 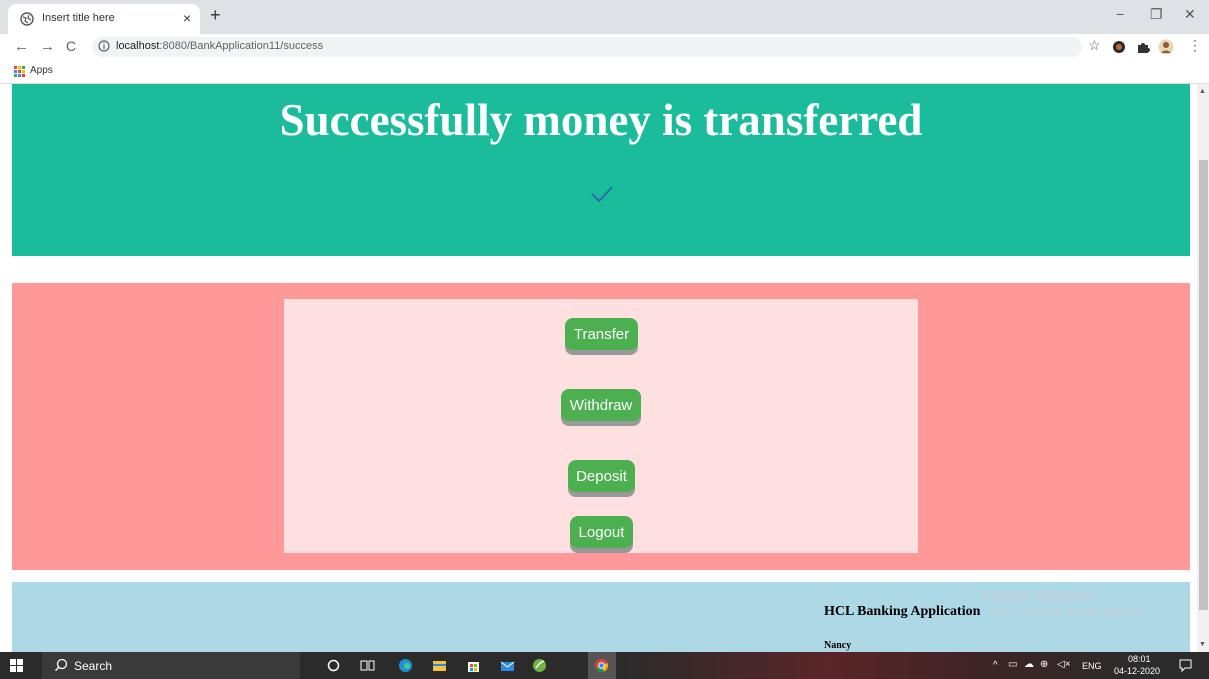 What do you see at coordinates (78, 18) in the screenshot?
I see `tab-title: Insert title here` at bounding box center [78, 18].